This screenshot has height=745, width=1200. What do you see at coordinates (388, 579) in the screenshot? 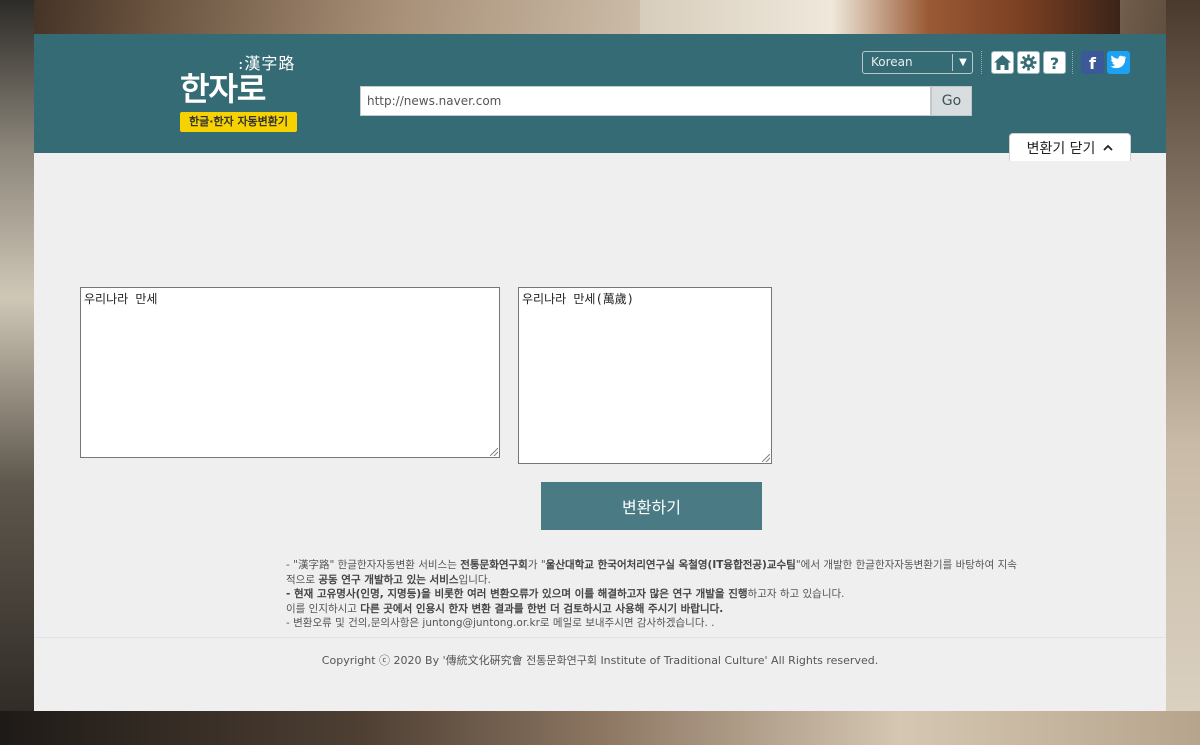
I see `notice-emphasis: 공동 연구 개발하고 있는 서비스` at bounding box center [388, 579].